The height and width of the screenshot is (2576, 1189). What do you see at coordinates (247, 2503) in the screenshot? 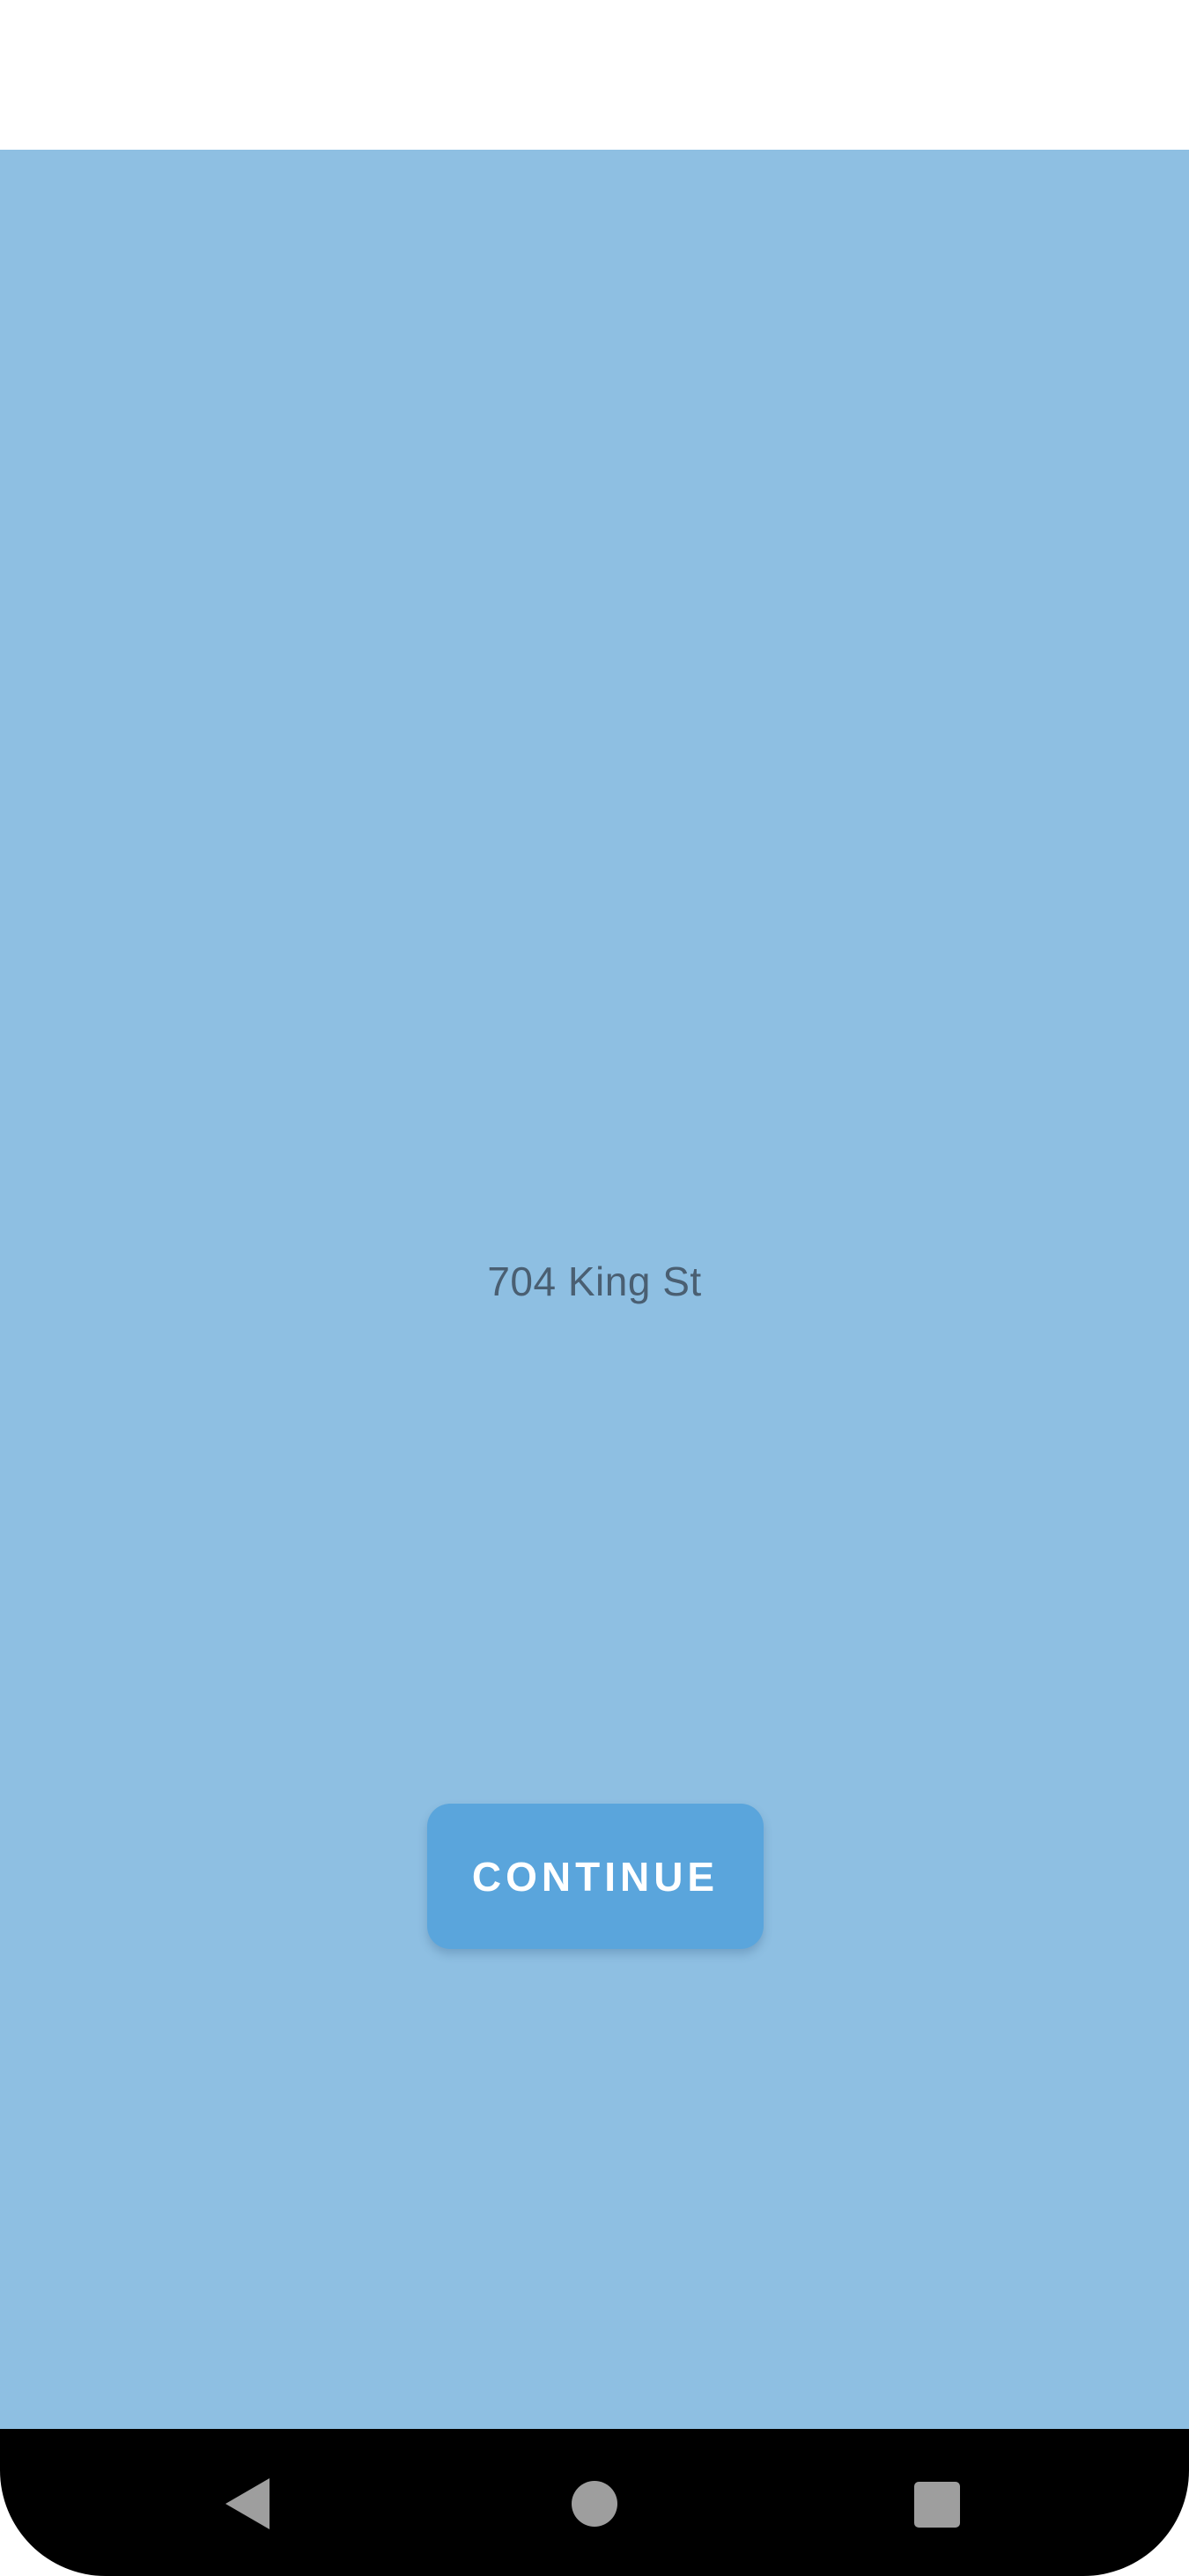
I see `back-icon` at bounding box center [247, 2503].